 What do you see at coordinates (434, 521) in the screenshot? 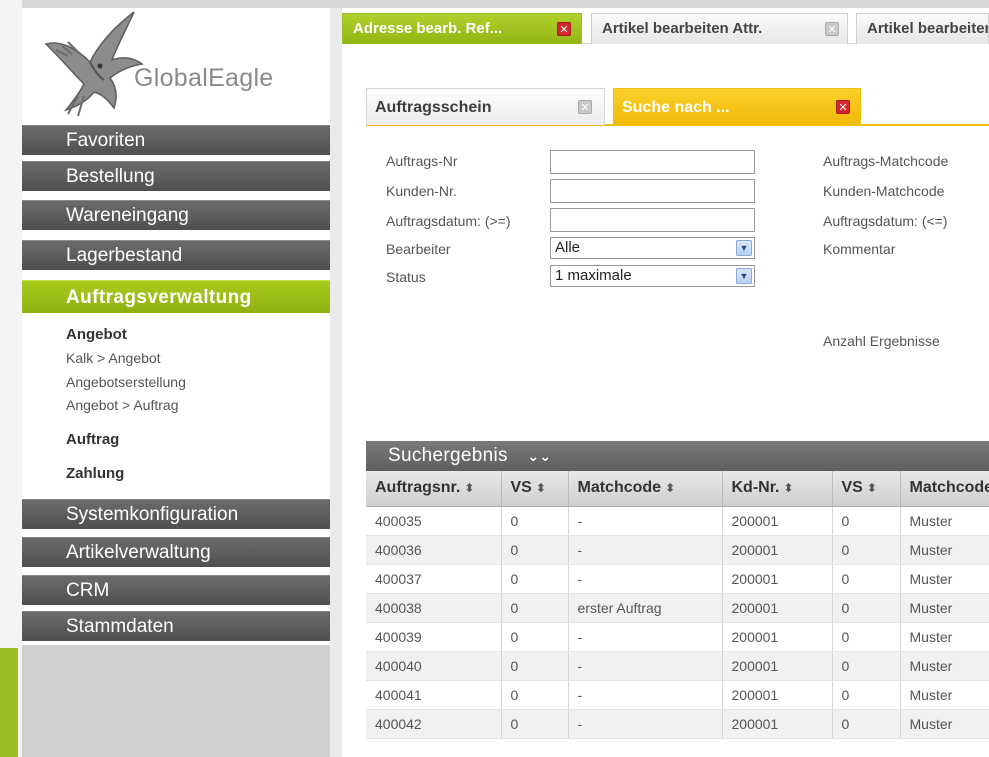
I see `cell-auftragsnr: 400035` at bounding box center [434, 521].